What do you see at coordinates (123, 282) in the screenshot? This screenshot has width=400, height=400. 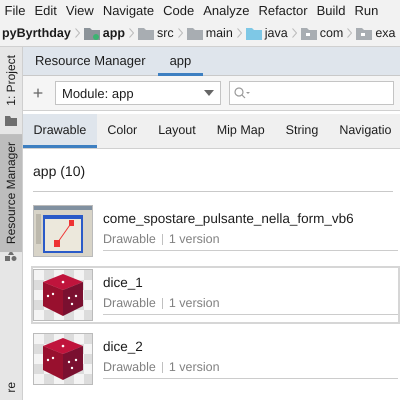 I see `resource-name: dice_1` at bounding box center [123, 282].